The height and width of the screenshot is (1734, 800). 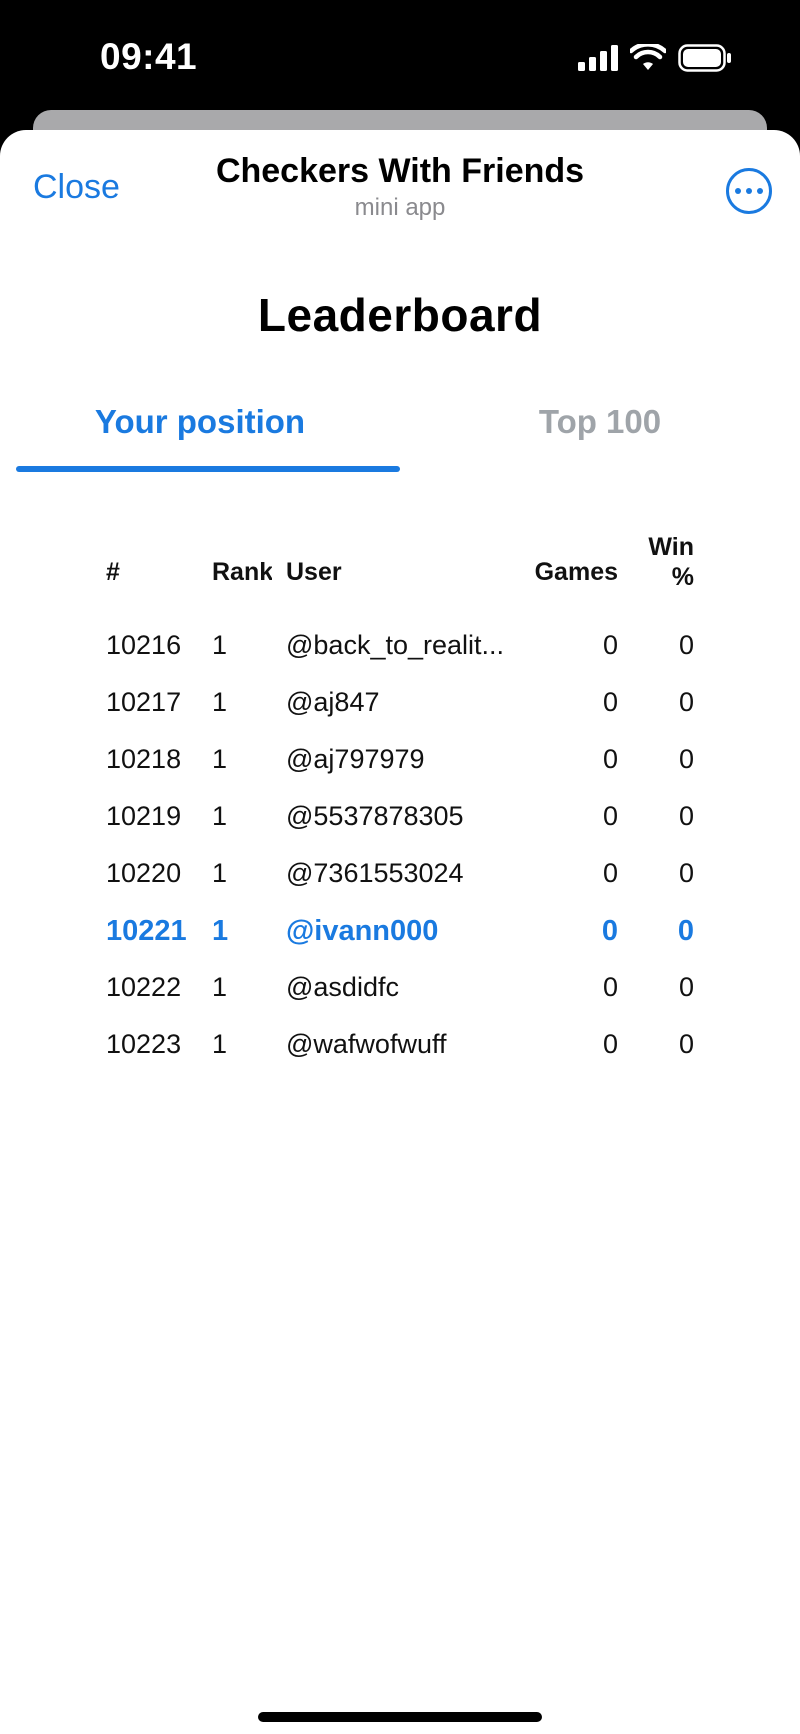 What do you see at coordinates (362, 931) in the screenshot?
I see `row-user: @ivann000` at bounding box center [362, 931].